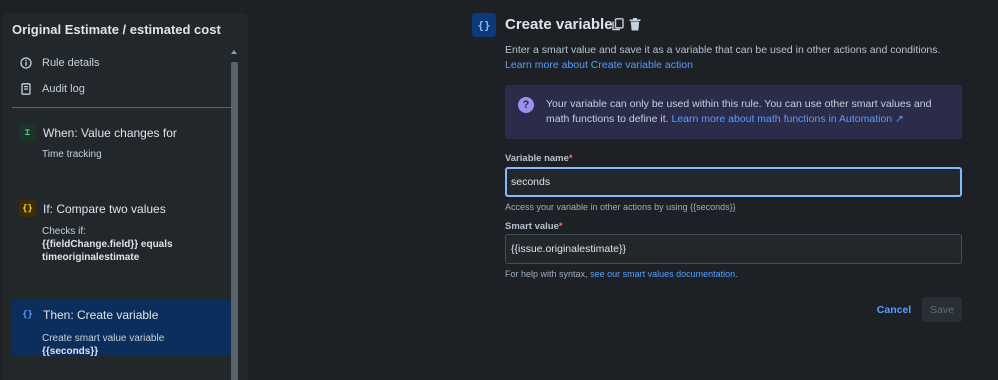  Describe the element at coordinates (531, 182) in the screenshot. I see `input-value: seconds` at that location.